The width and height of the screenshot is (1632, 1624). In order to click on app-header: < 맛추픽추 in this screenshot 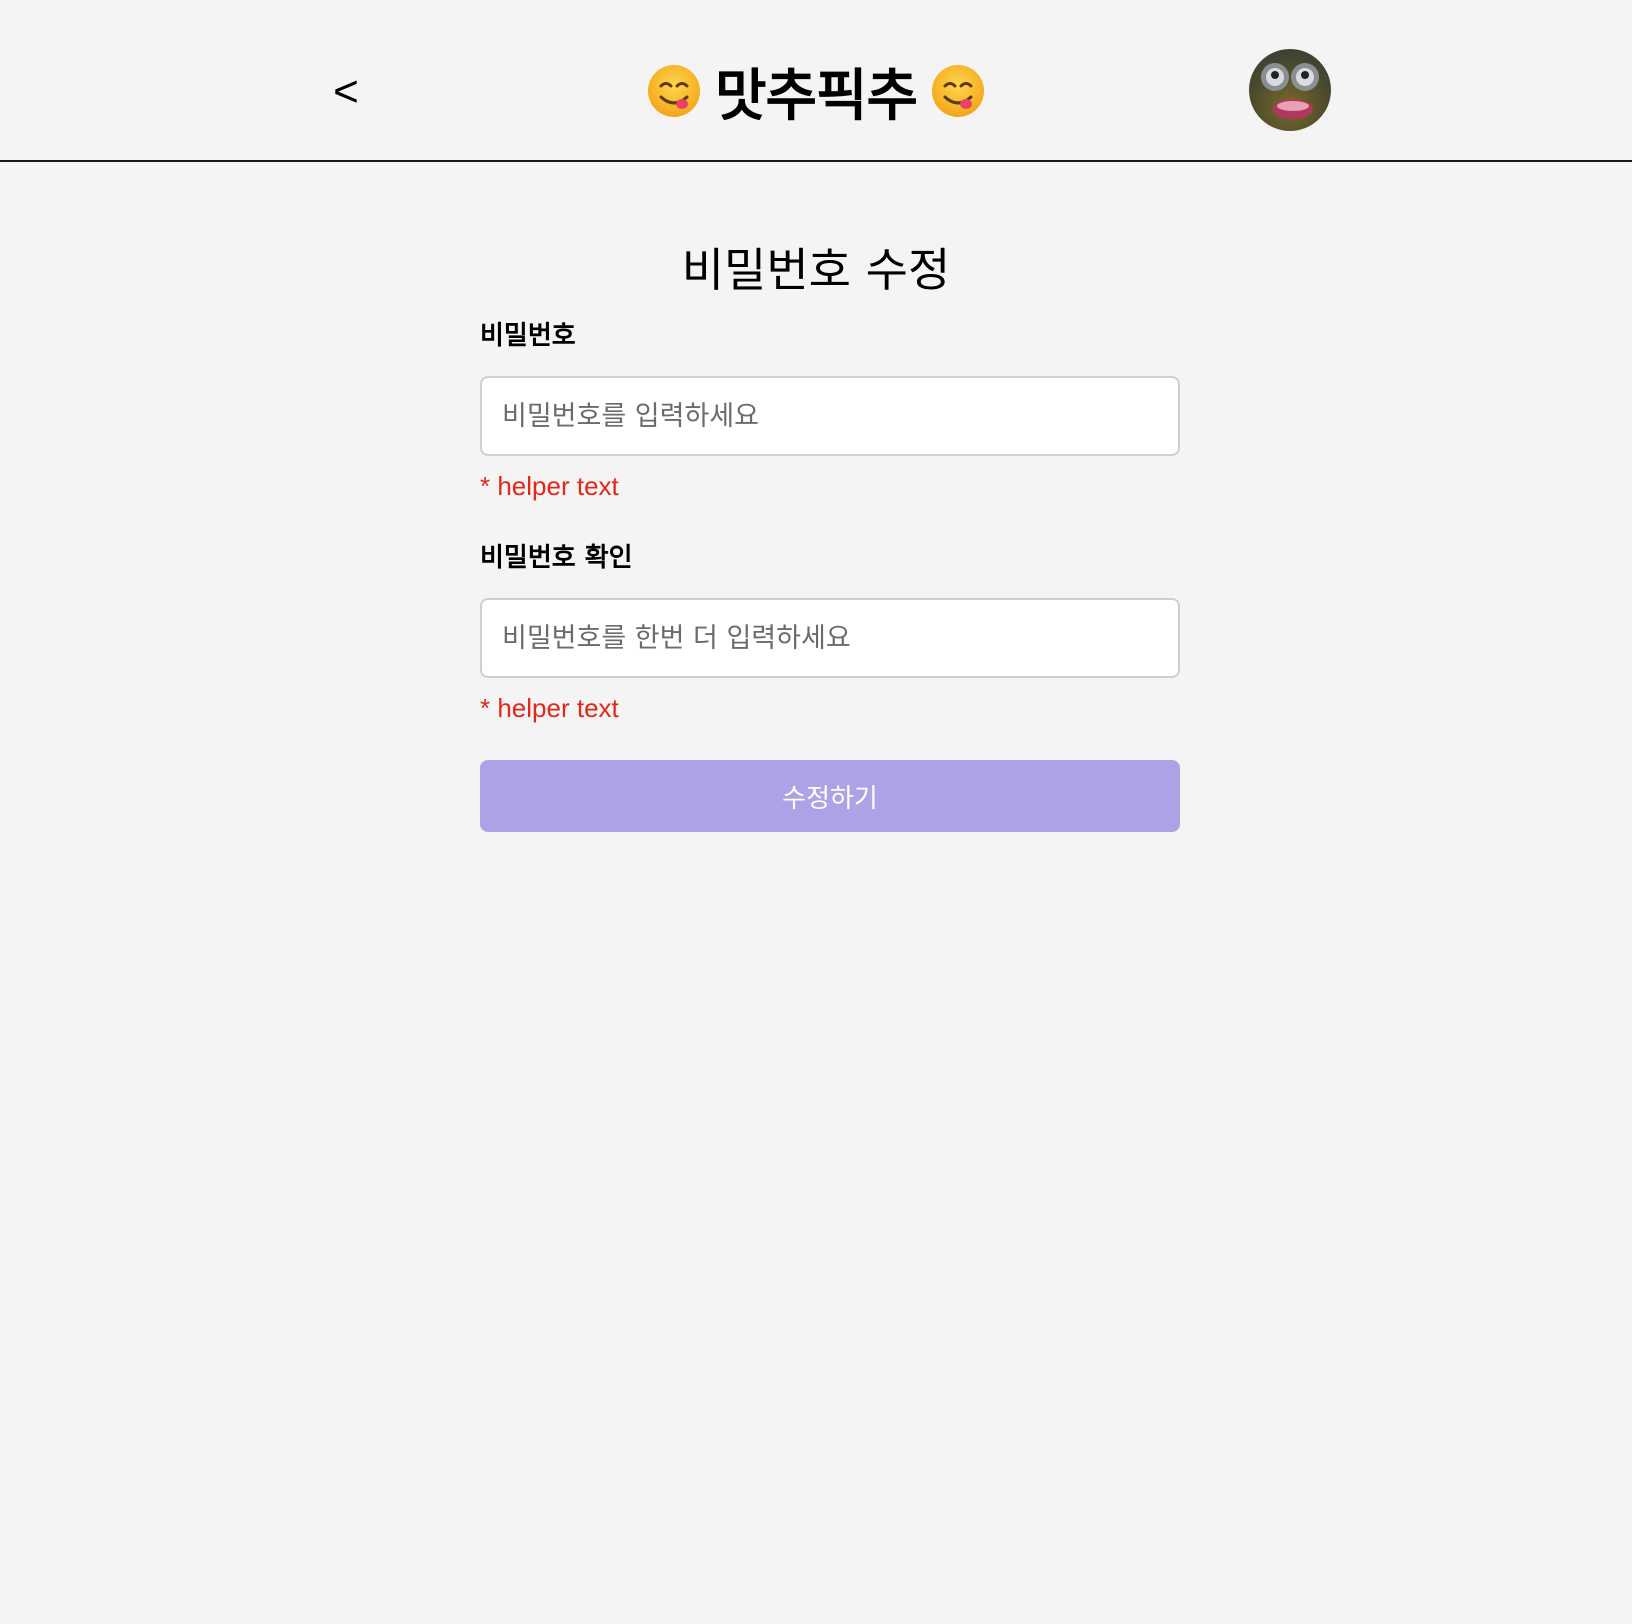, I will do `click(816, 81)`.